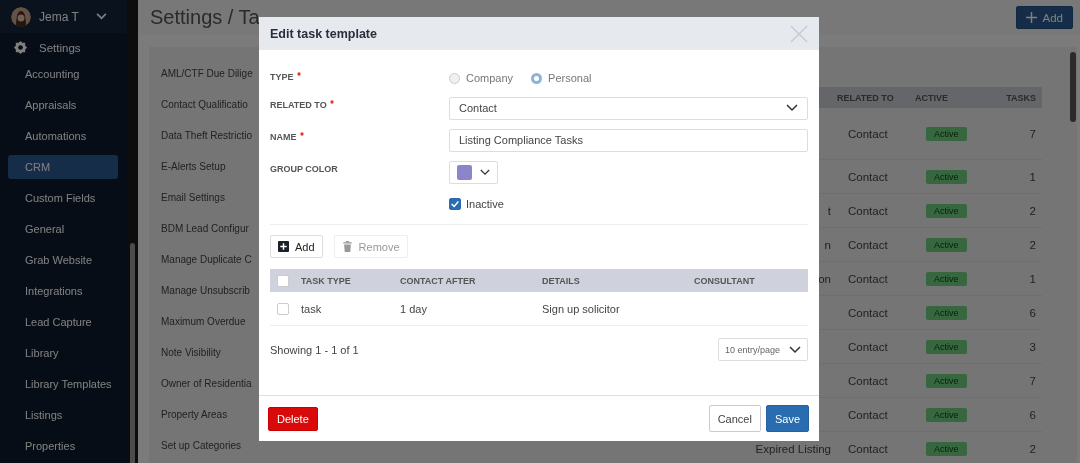  Describe the element at coordinates (323, 33) in the screenshot. I see `dialog-title: Edit task template` at that location.